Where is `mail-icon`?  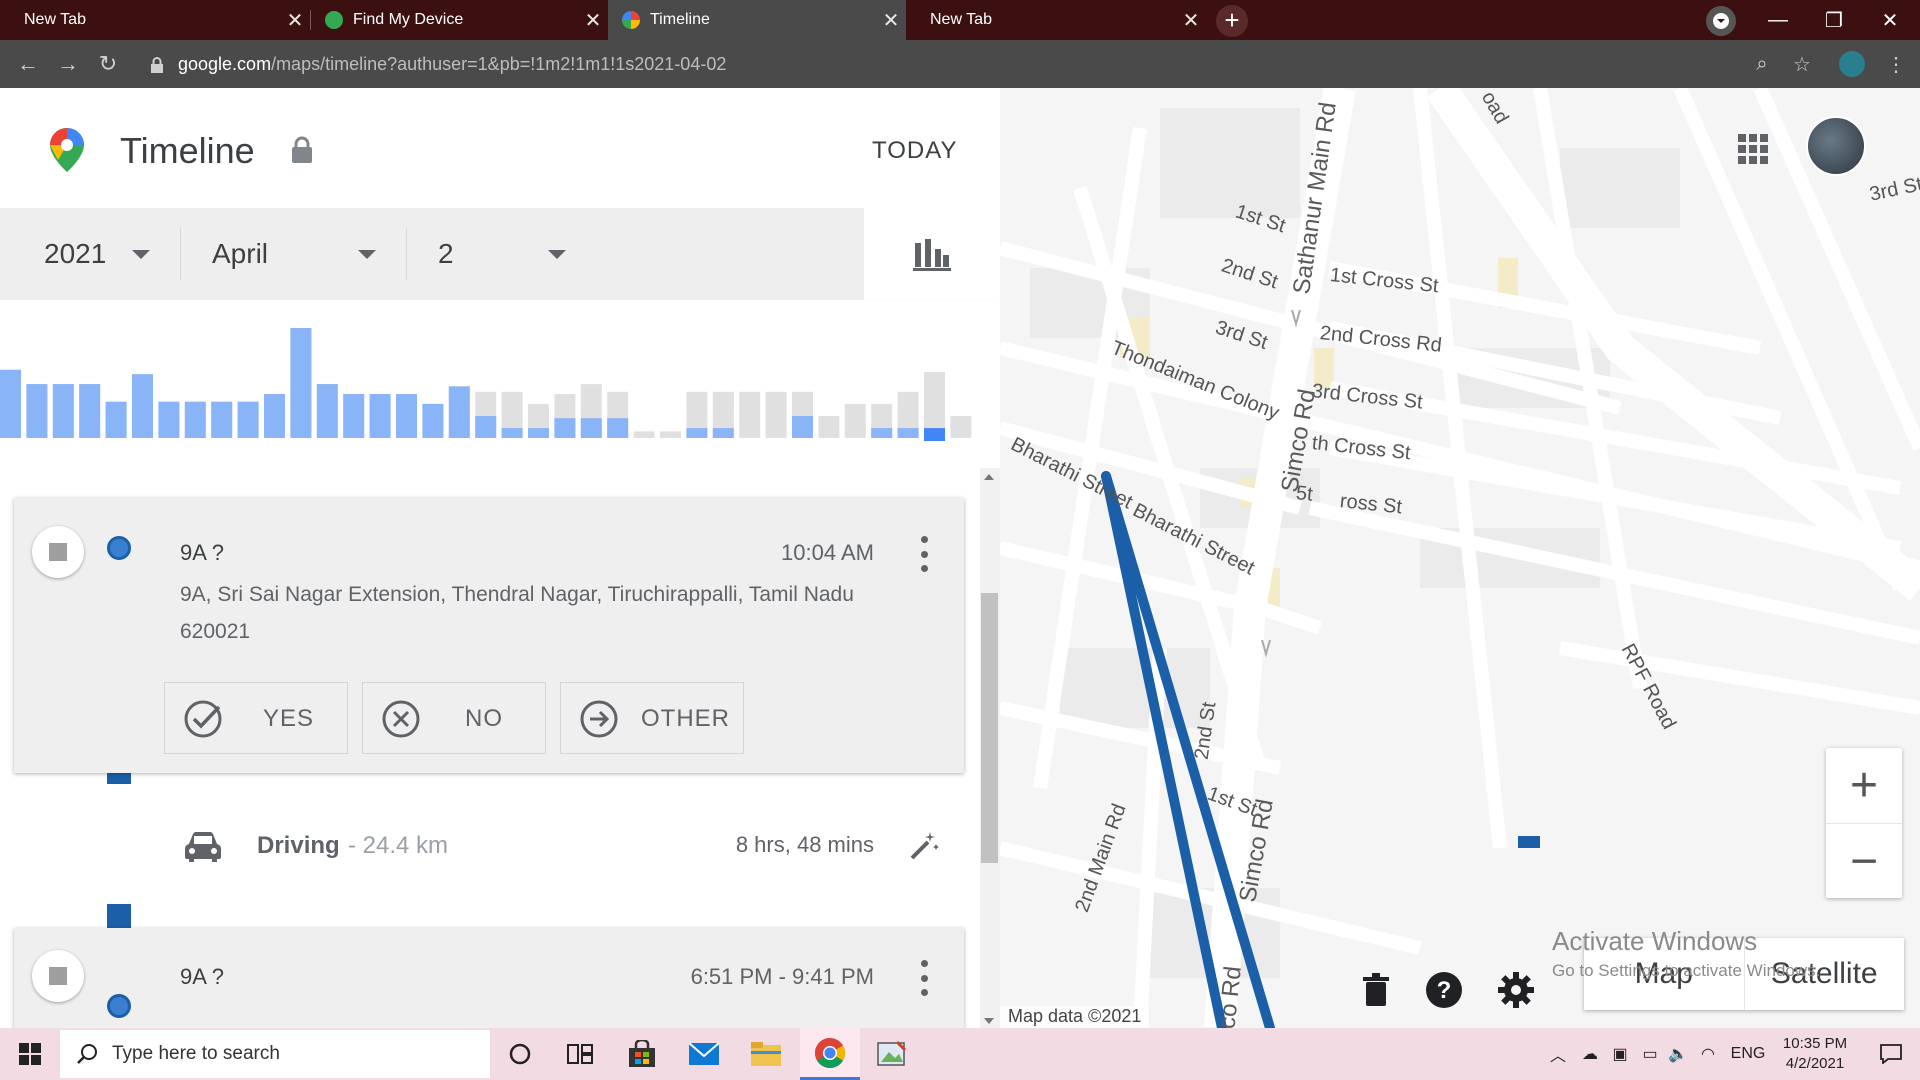
mail-icon is located at coordinates (704, 1054).